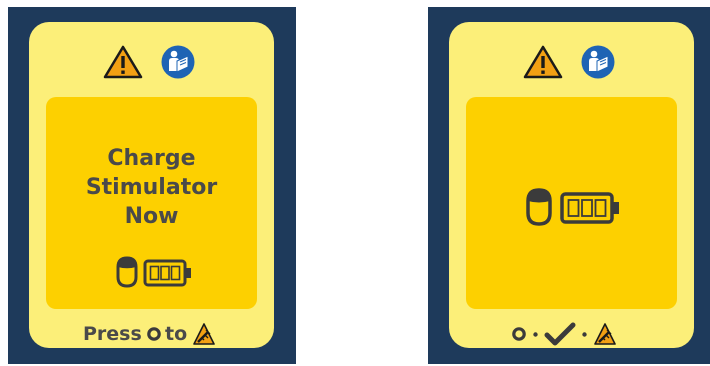 This screenshot has width=710, height=366. I want to click on press-label: Press, so click(112, 334).